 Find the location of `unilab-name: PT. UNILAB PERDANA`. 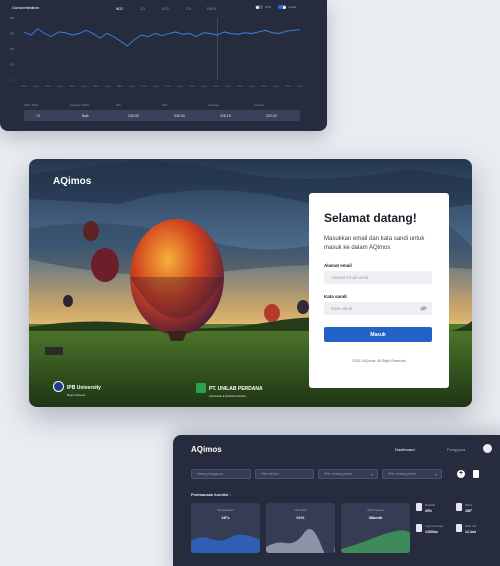

unilab-name: PT. UNILAB PERDANA is located at coordinates (236, 389).